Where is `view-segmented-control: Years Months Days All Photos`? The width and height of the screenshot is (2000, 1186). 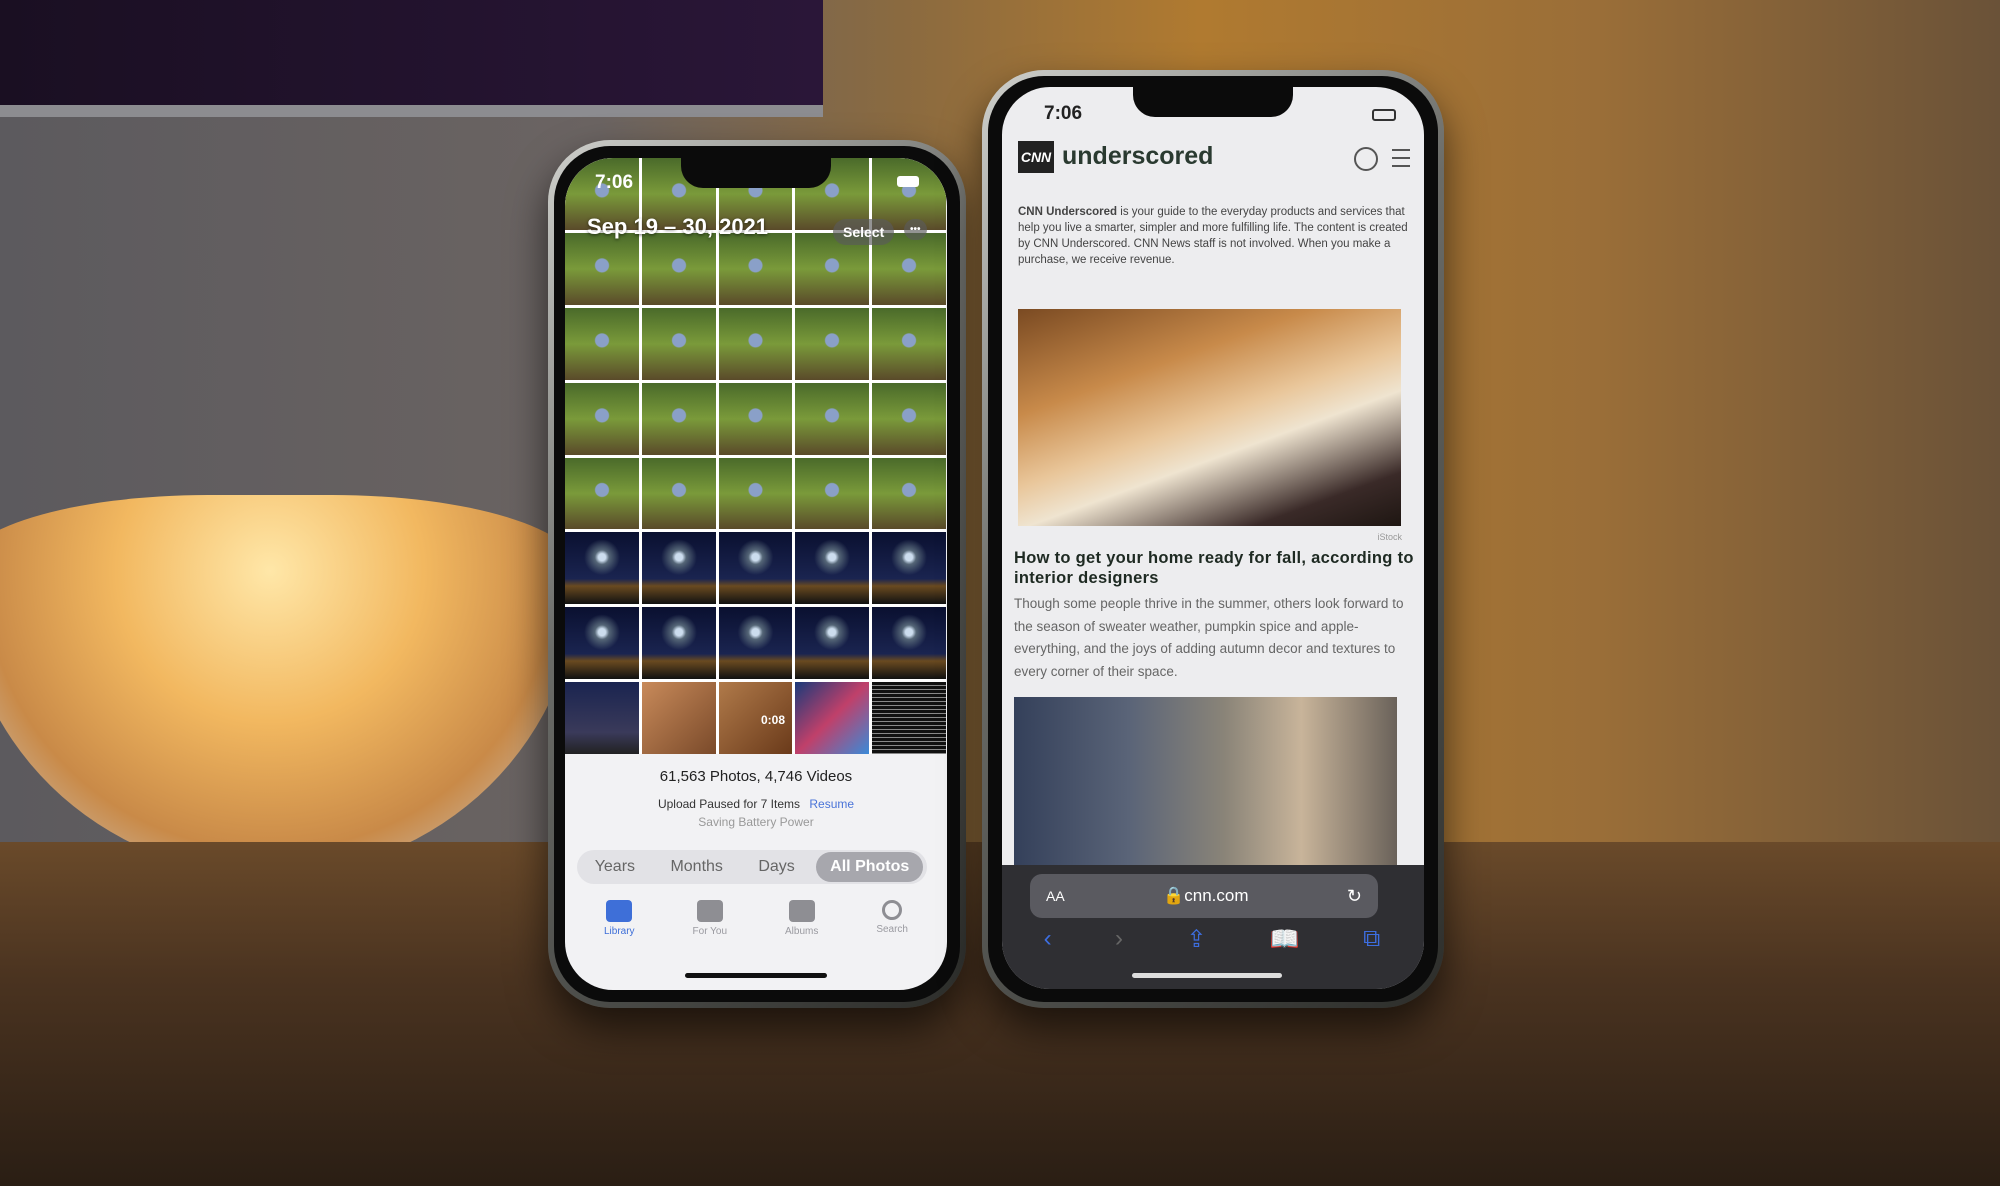
view-segmented-control: Years Months Days All Photos is located at coordinates (752, 867).